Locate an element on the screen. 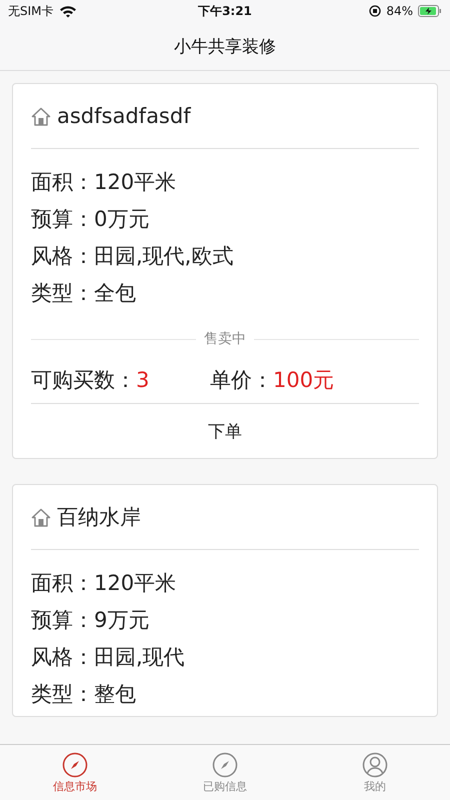 Image resolution: width=450 pixels, height=800 pixels. battery-percent: 84% is located at coordinates (399, 11).